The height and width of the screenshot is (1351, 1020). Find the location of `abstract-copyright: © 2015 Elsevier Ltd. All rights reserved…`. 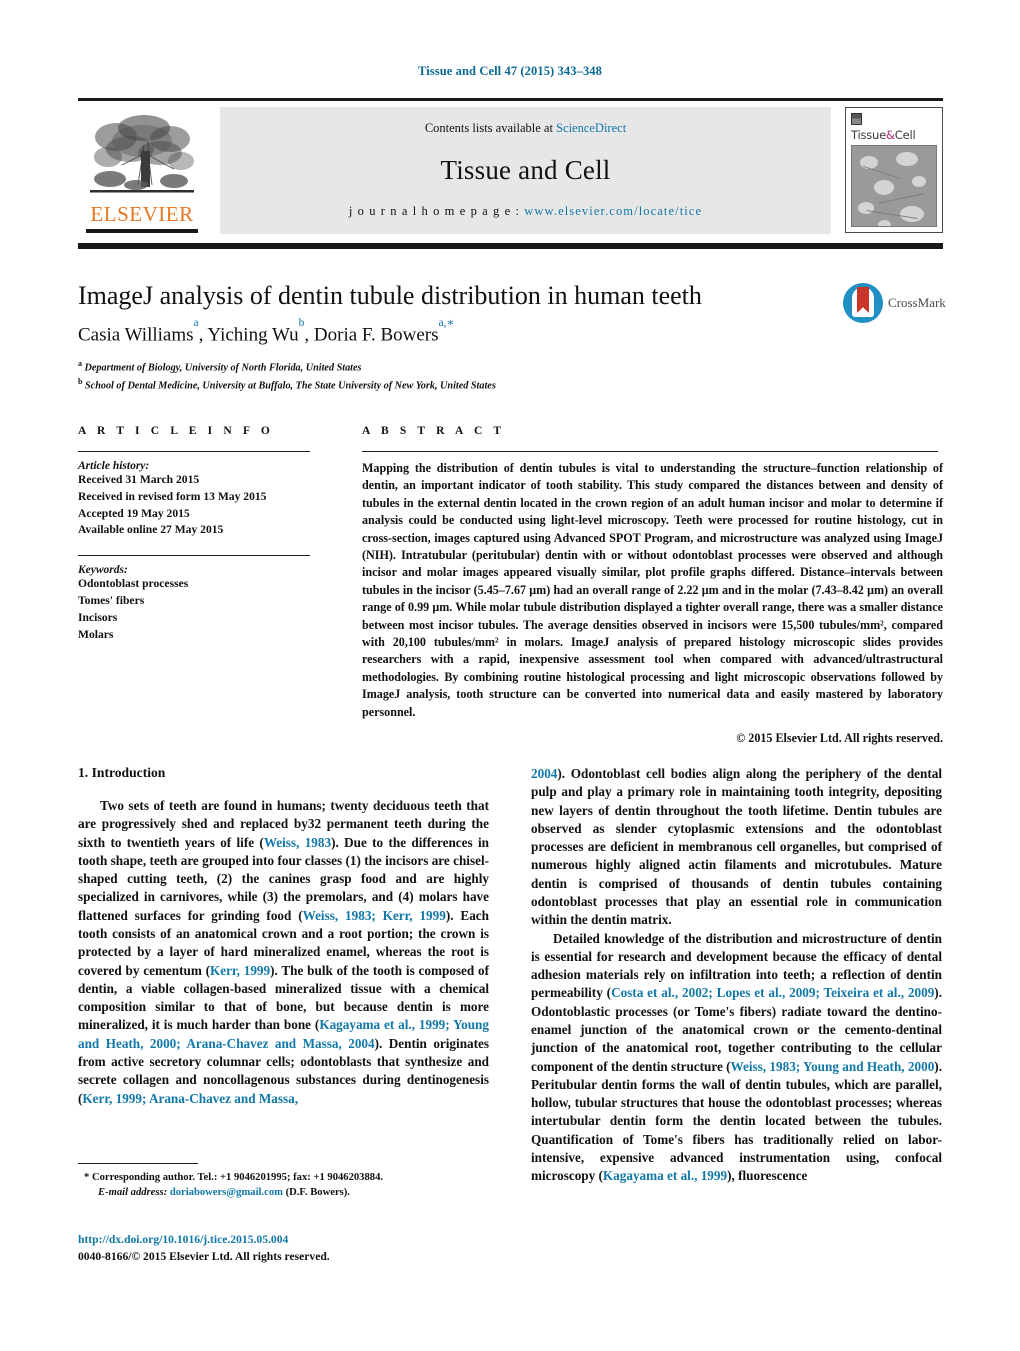

abstract-copyright: © 2015 Elsevier Ltd. All rights reserved… is located at coordinates (839, 738).